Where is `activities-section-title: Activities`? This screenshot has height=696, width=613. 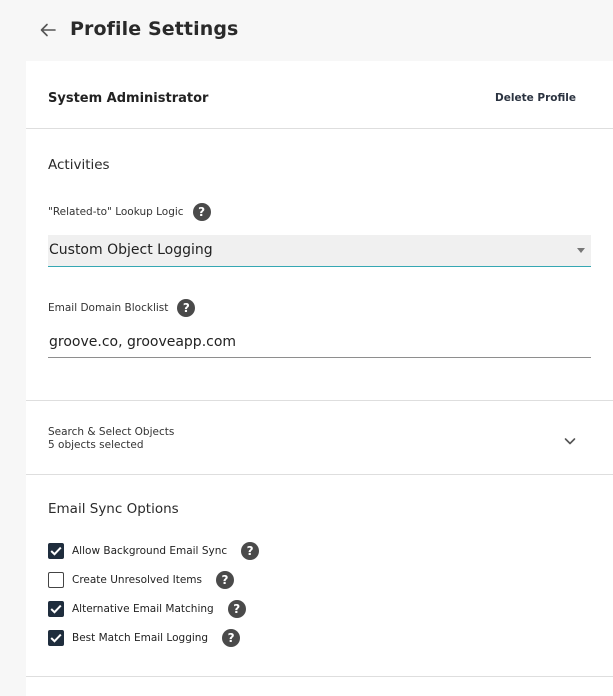
activities-section-title: Activities is located at coordinates (79, 165).